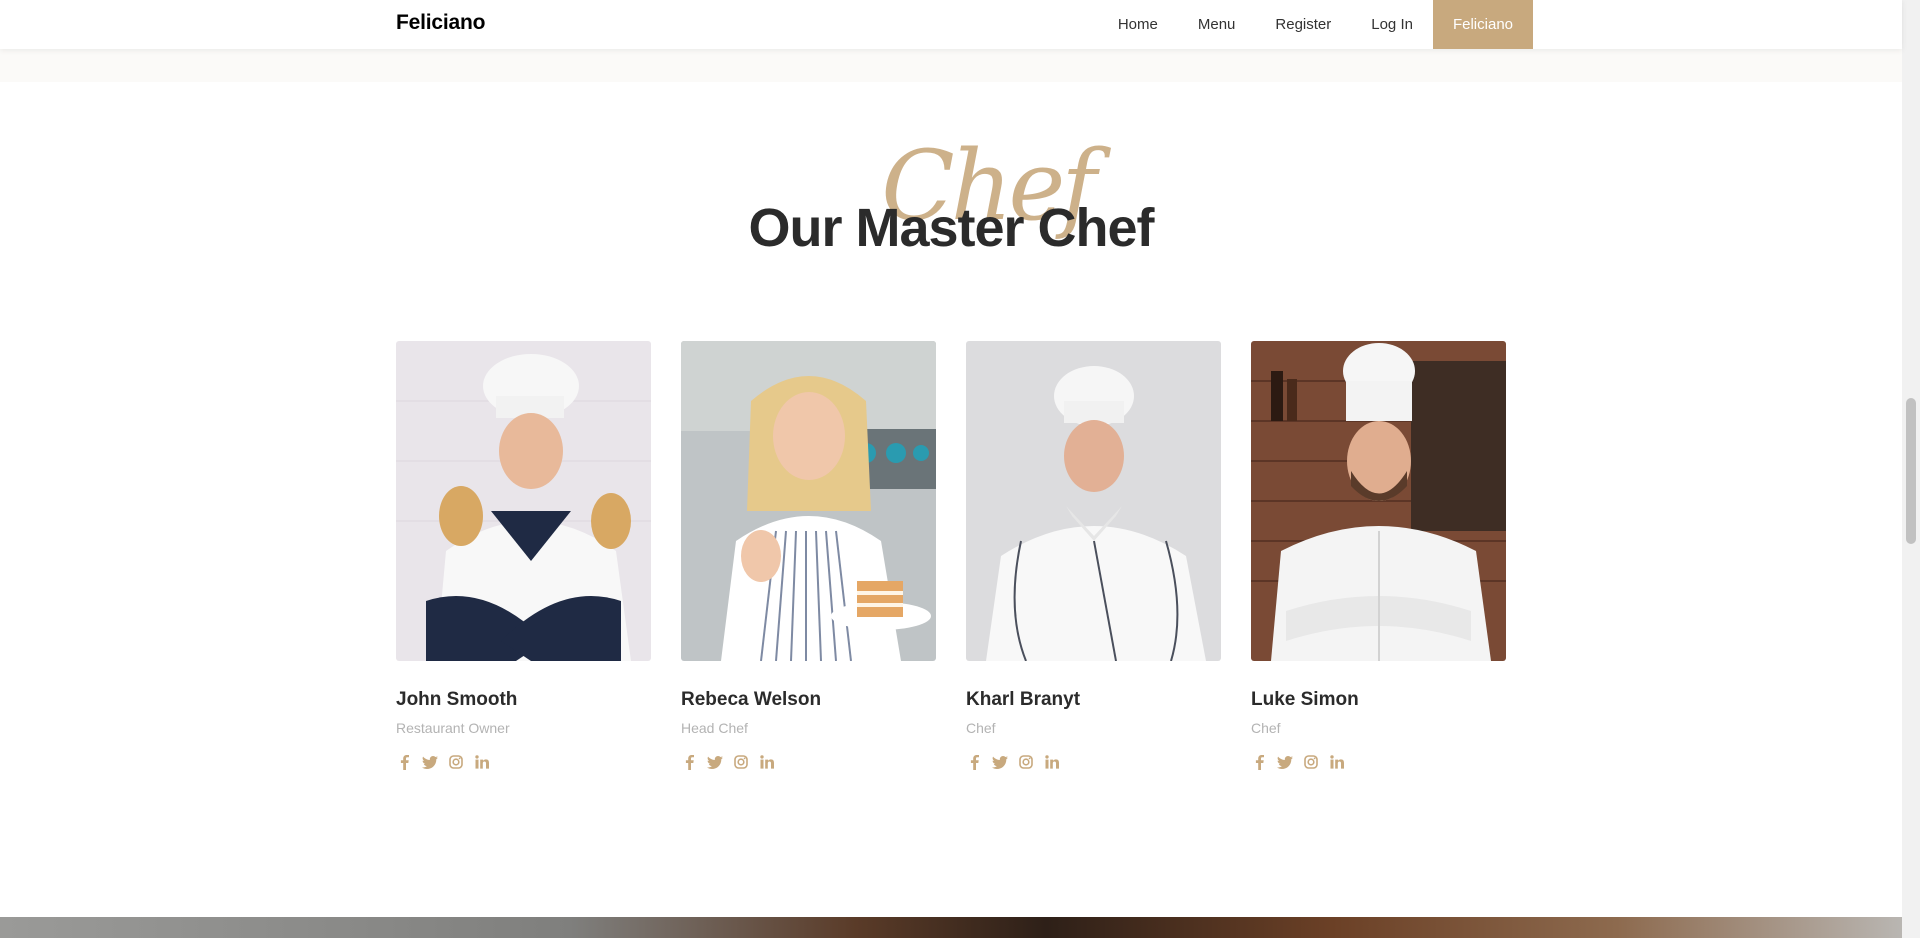 The image size is (1920, 938). What do you see at coordinates (1023, 699) in the screenshot?
I see `chef-name: Kharl Branyt` at bounding box center [1023, 699].